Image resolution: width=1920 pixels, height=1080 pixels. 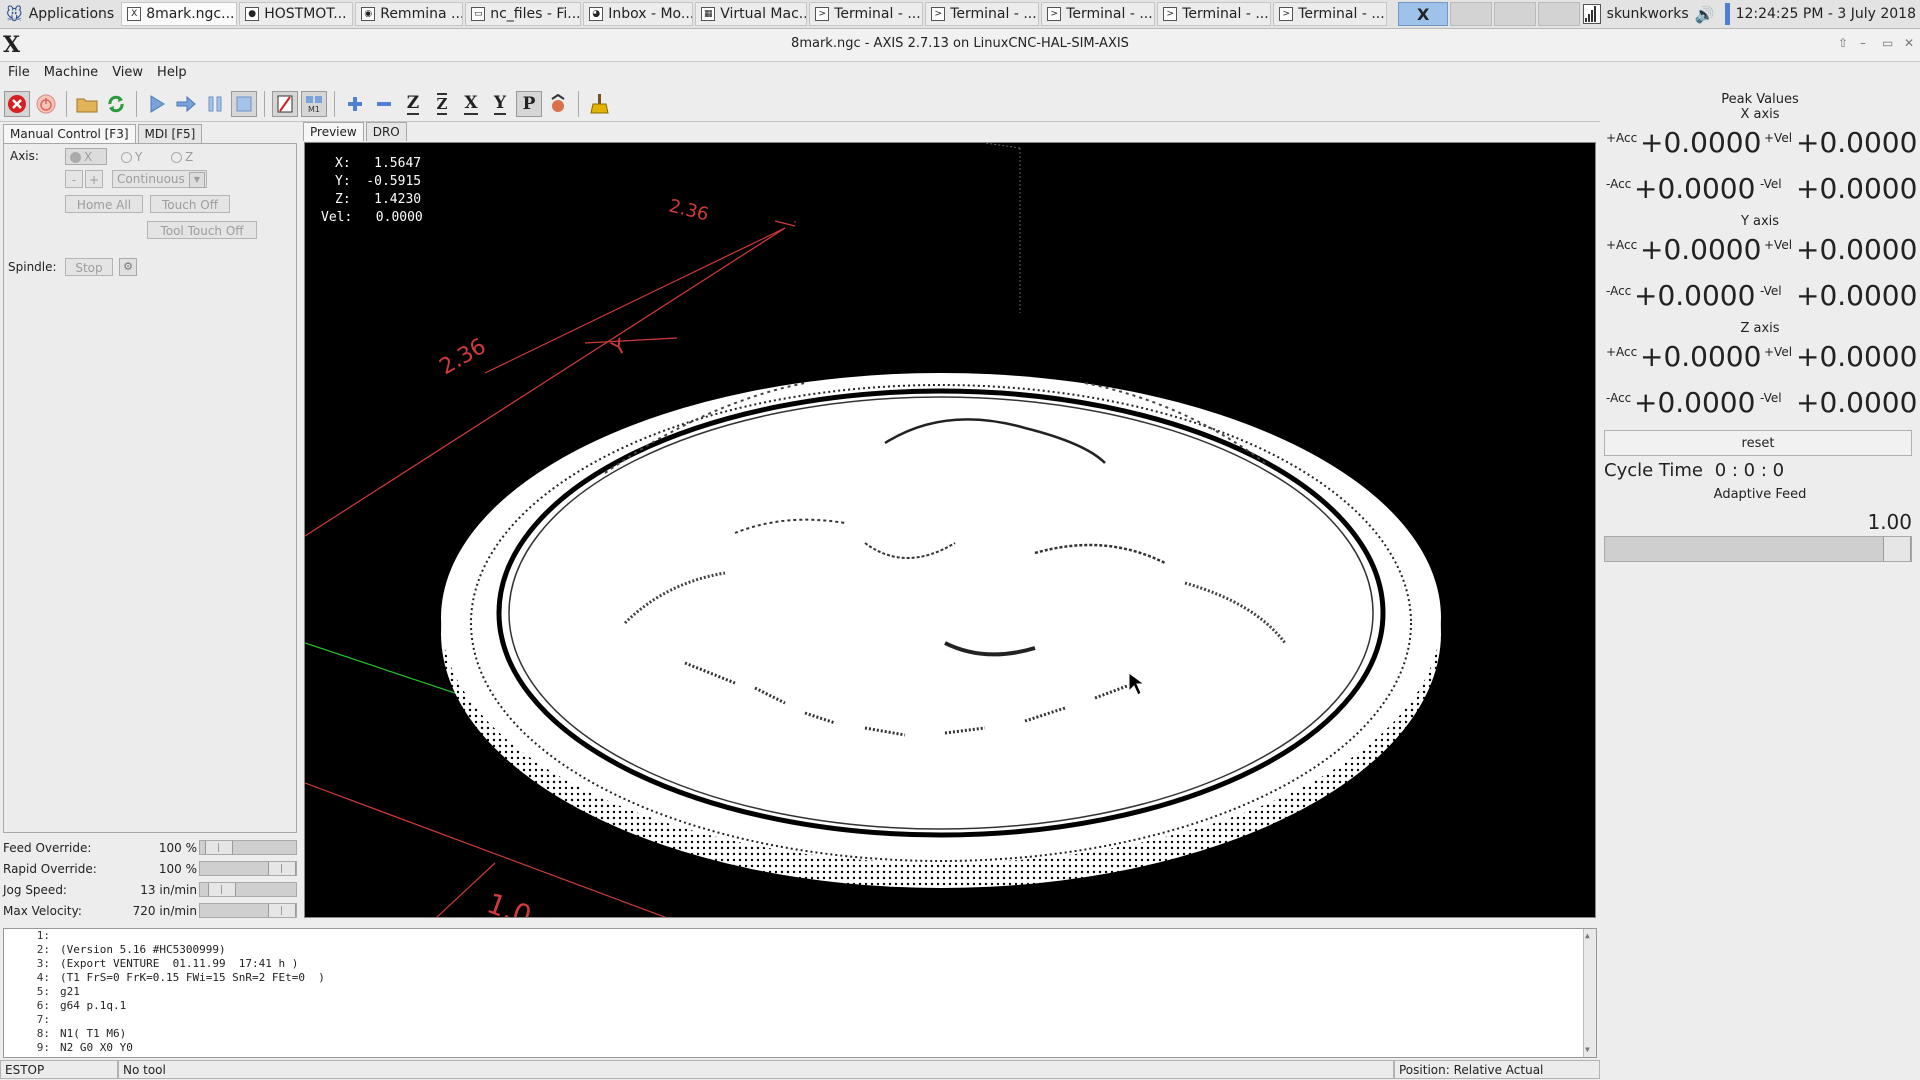 What do you see at coordinates (314, 103) in the screenshot?
I see `optional-stop-button: M1` at bounding box center [314, 103].